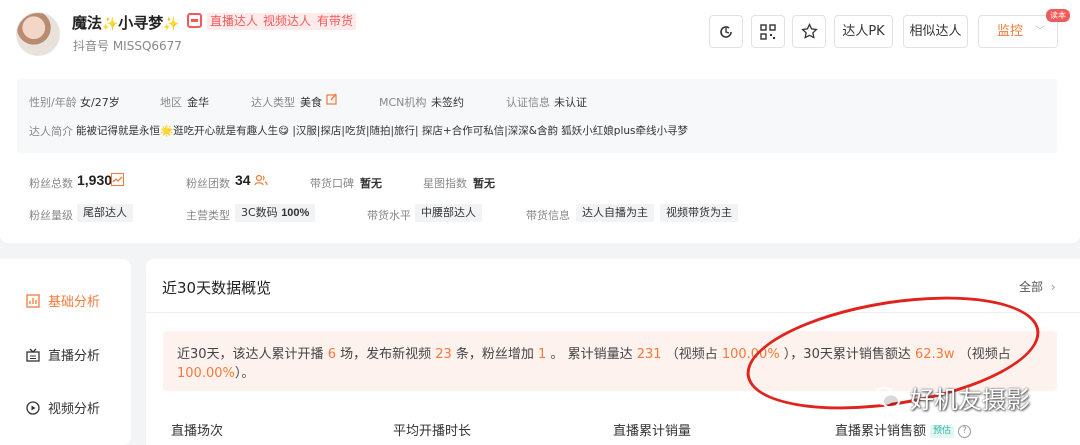 The width and height of the screenshot is (1080, 445). I want to click on similar-influencers-button: 相似达人, so click(935, 31).